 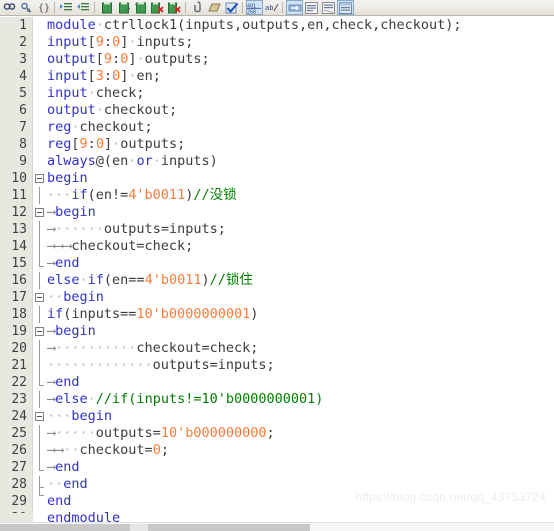 I want to click on token-pun: outputs=inputs;, so click(x=164, y=229).